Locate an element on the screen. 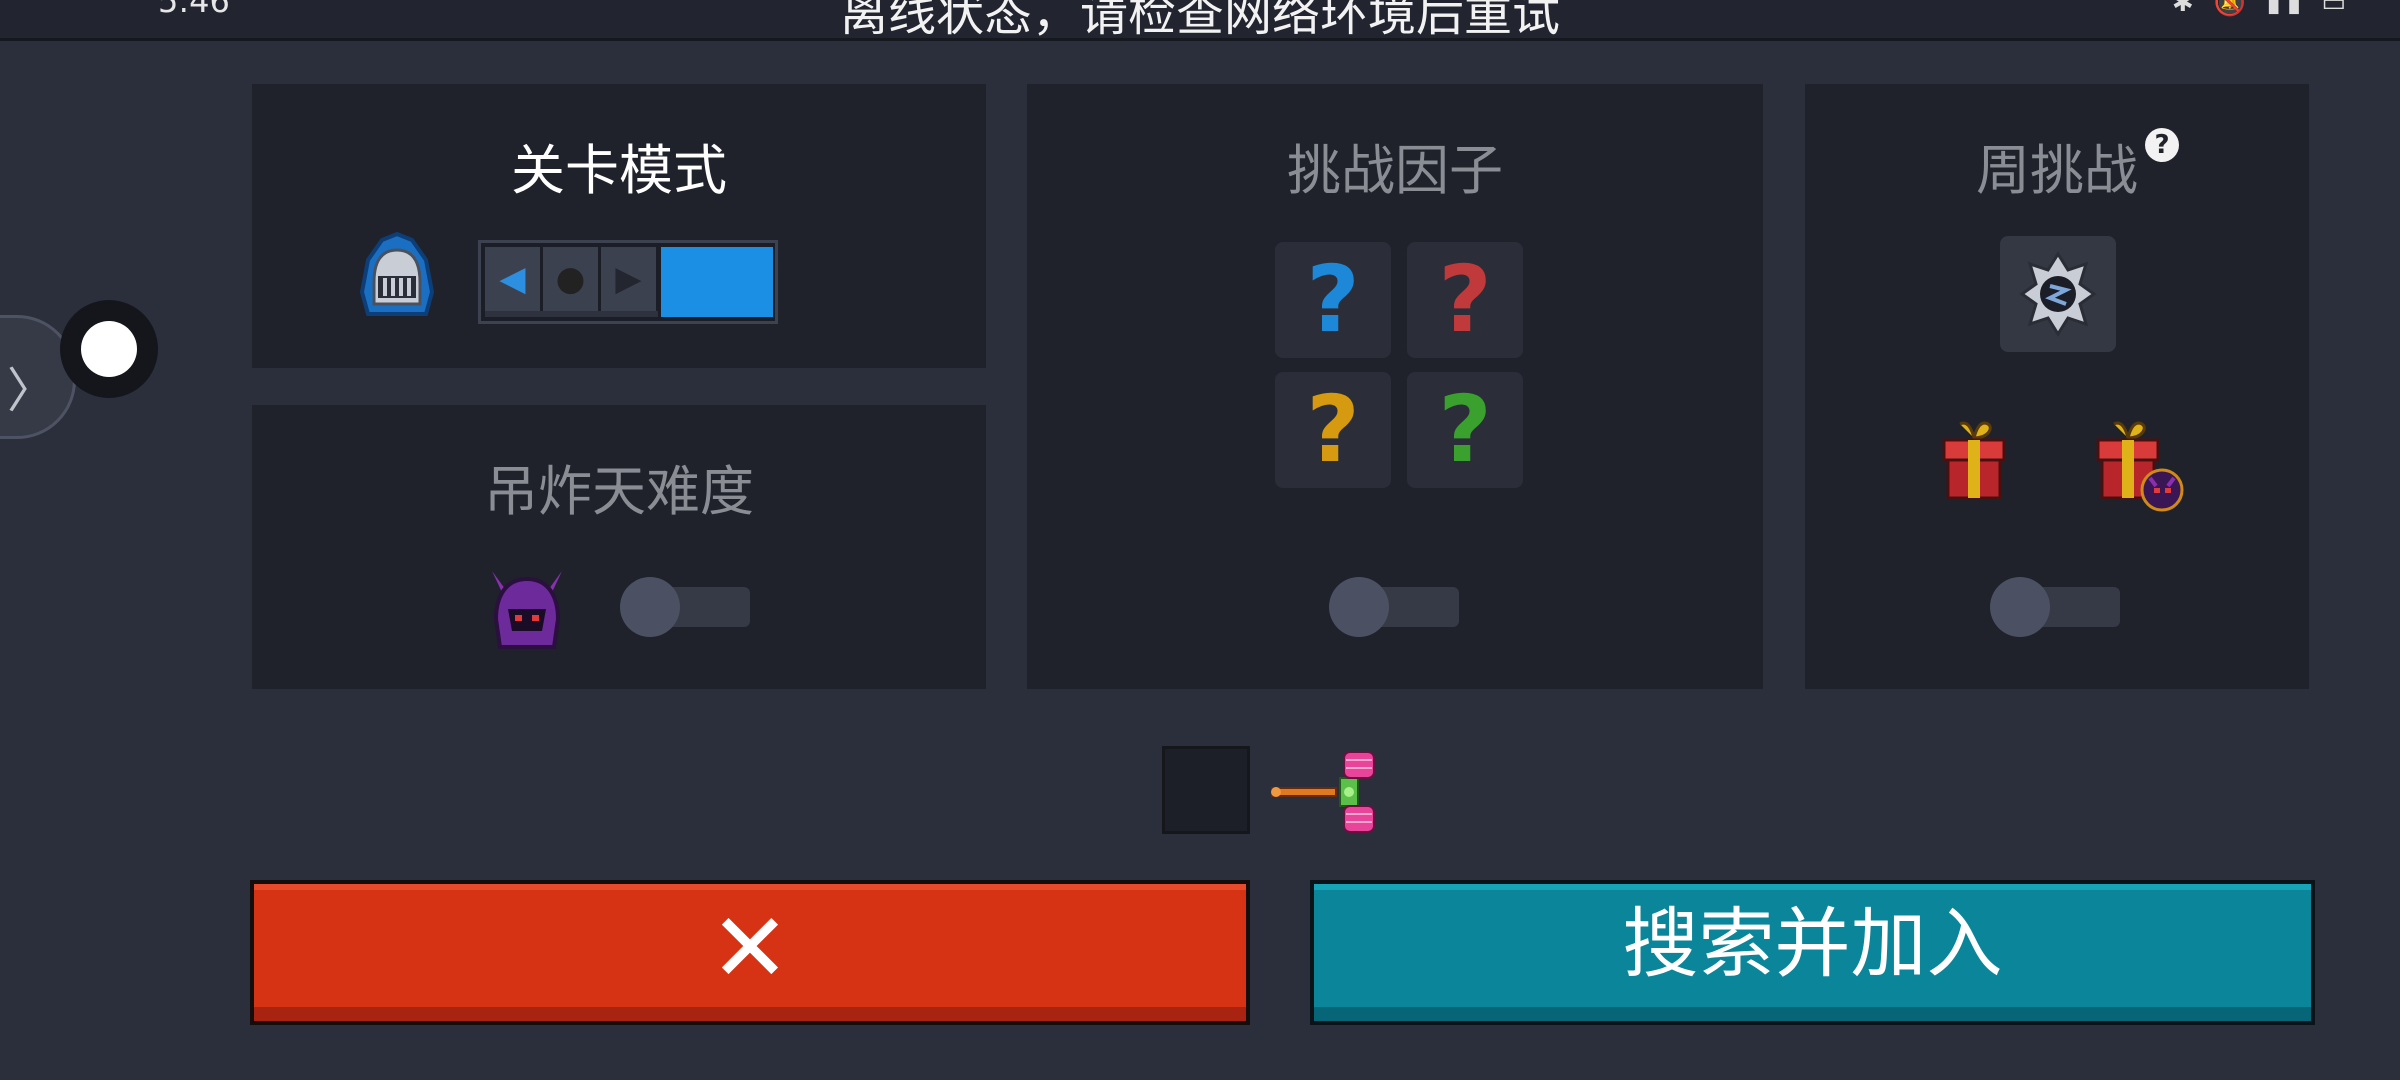 The height and width of the screenshot is (1080, 2400). mode-selector-base is located at coordinates (571, 314).